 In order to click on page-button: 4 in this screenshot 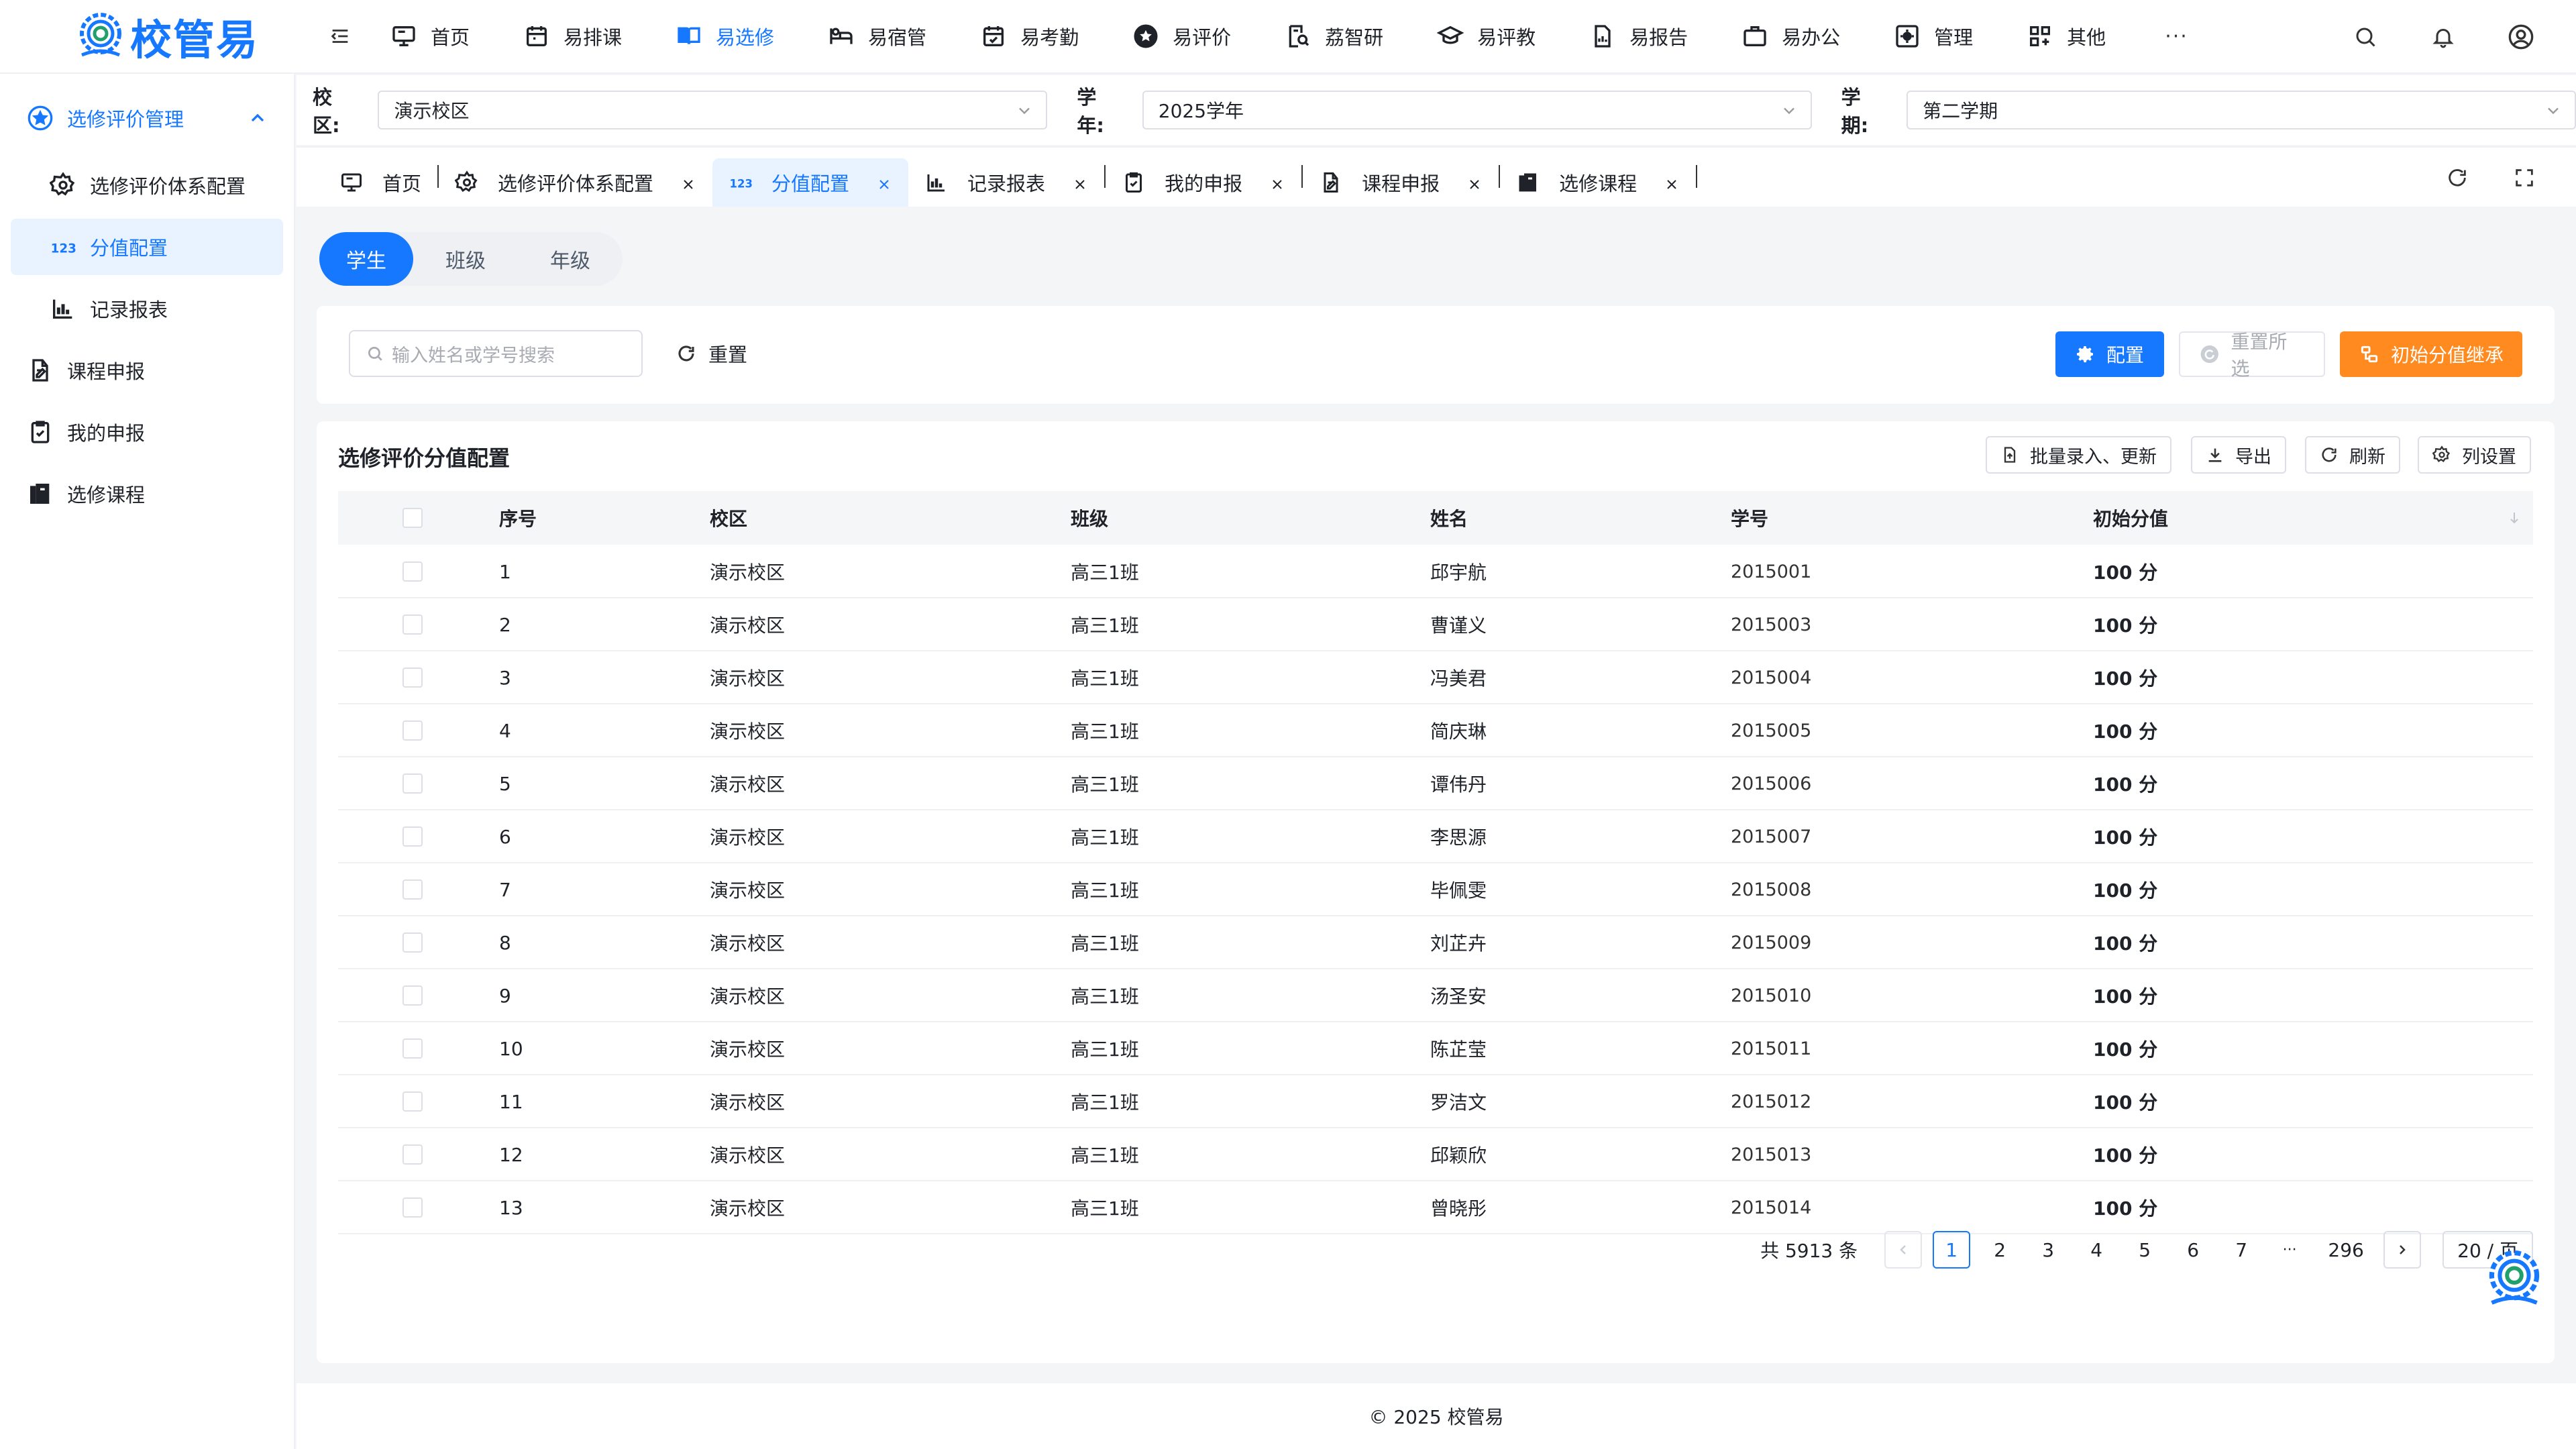, I will do `click(2096, 1250)`.